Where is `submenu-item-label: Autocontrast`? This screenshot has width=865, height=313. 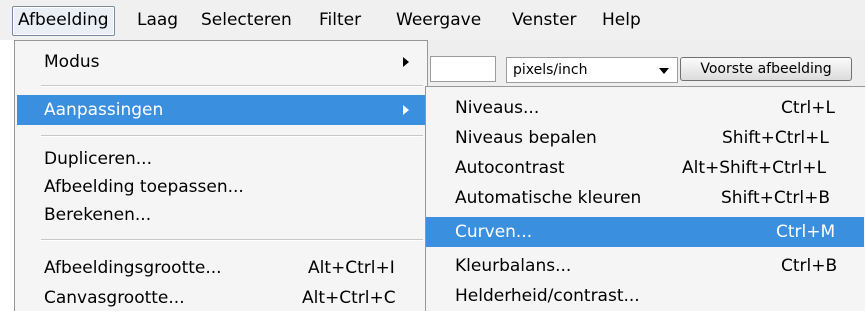
submenu-item-label: Autocontrast is located at coordinates (510, 168).